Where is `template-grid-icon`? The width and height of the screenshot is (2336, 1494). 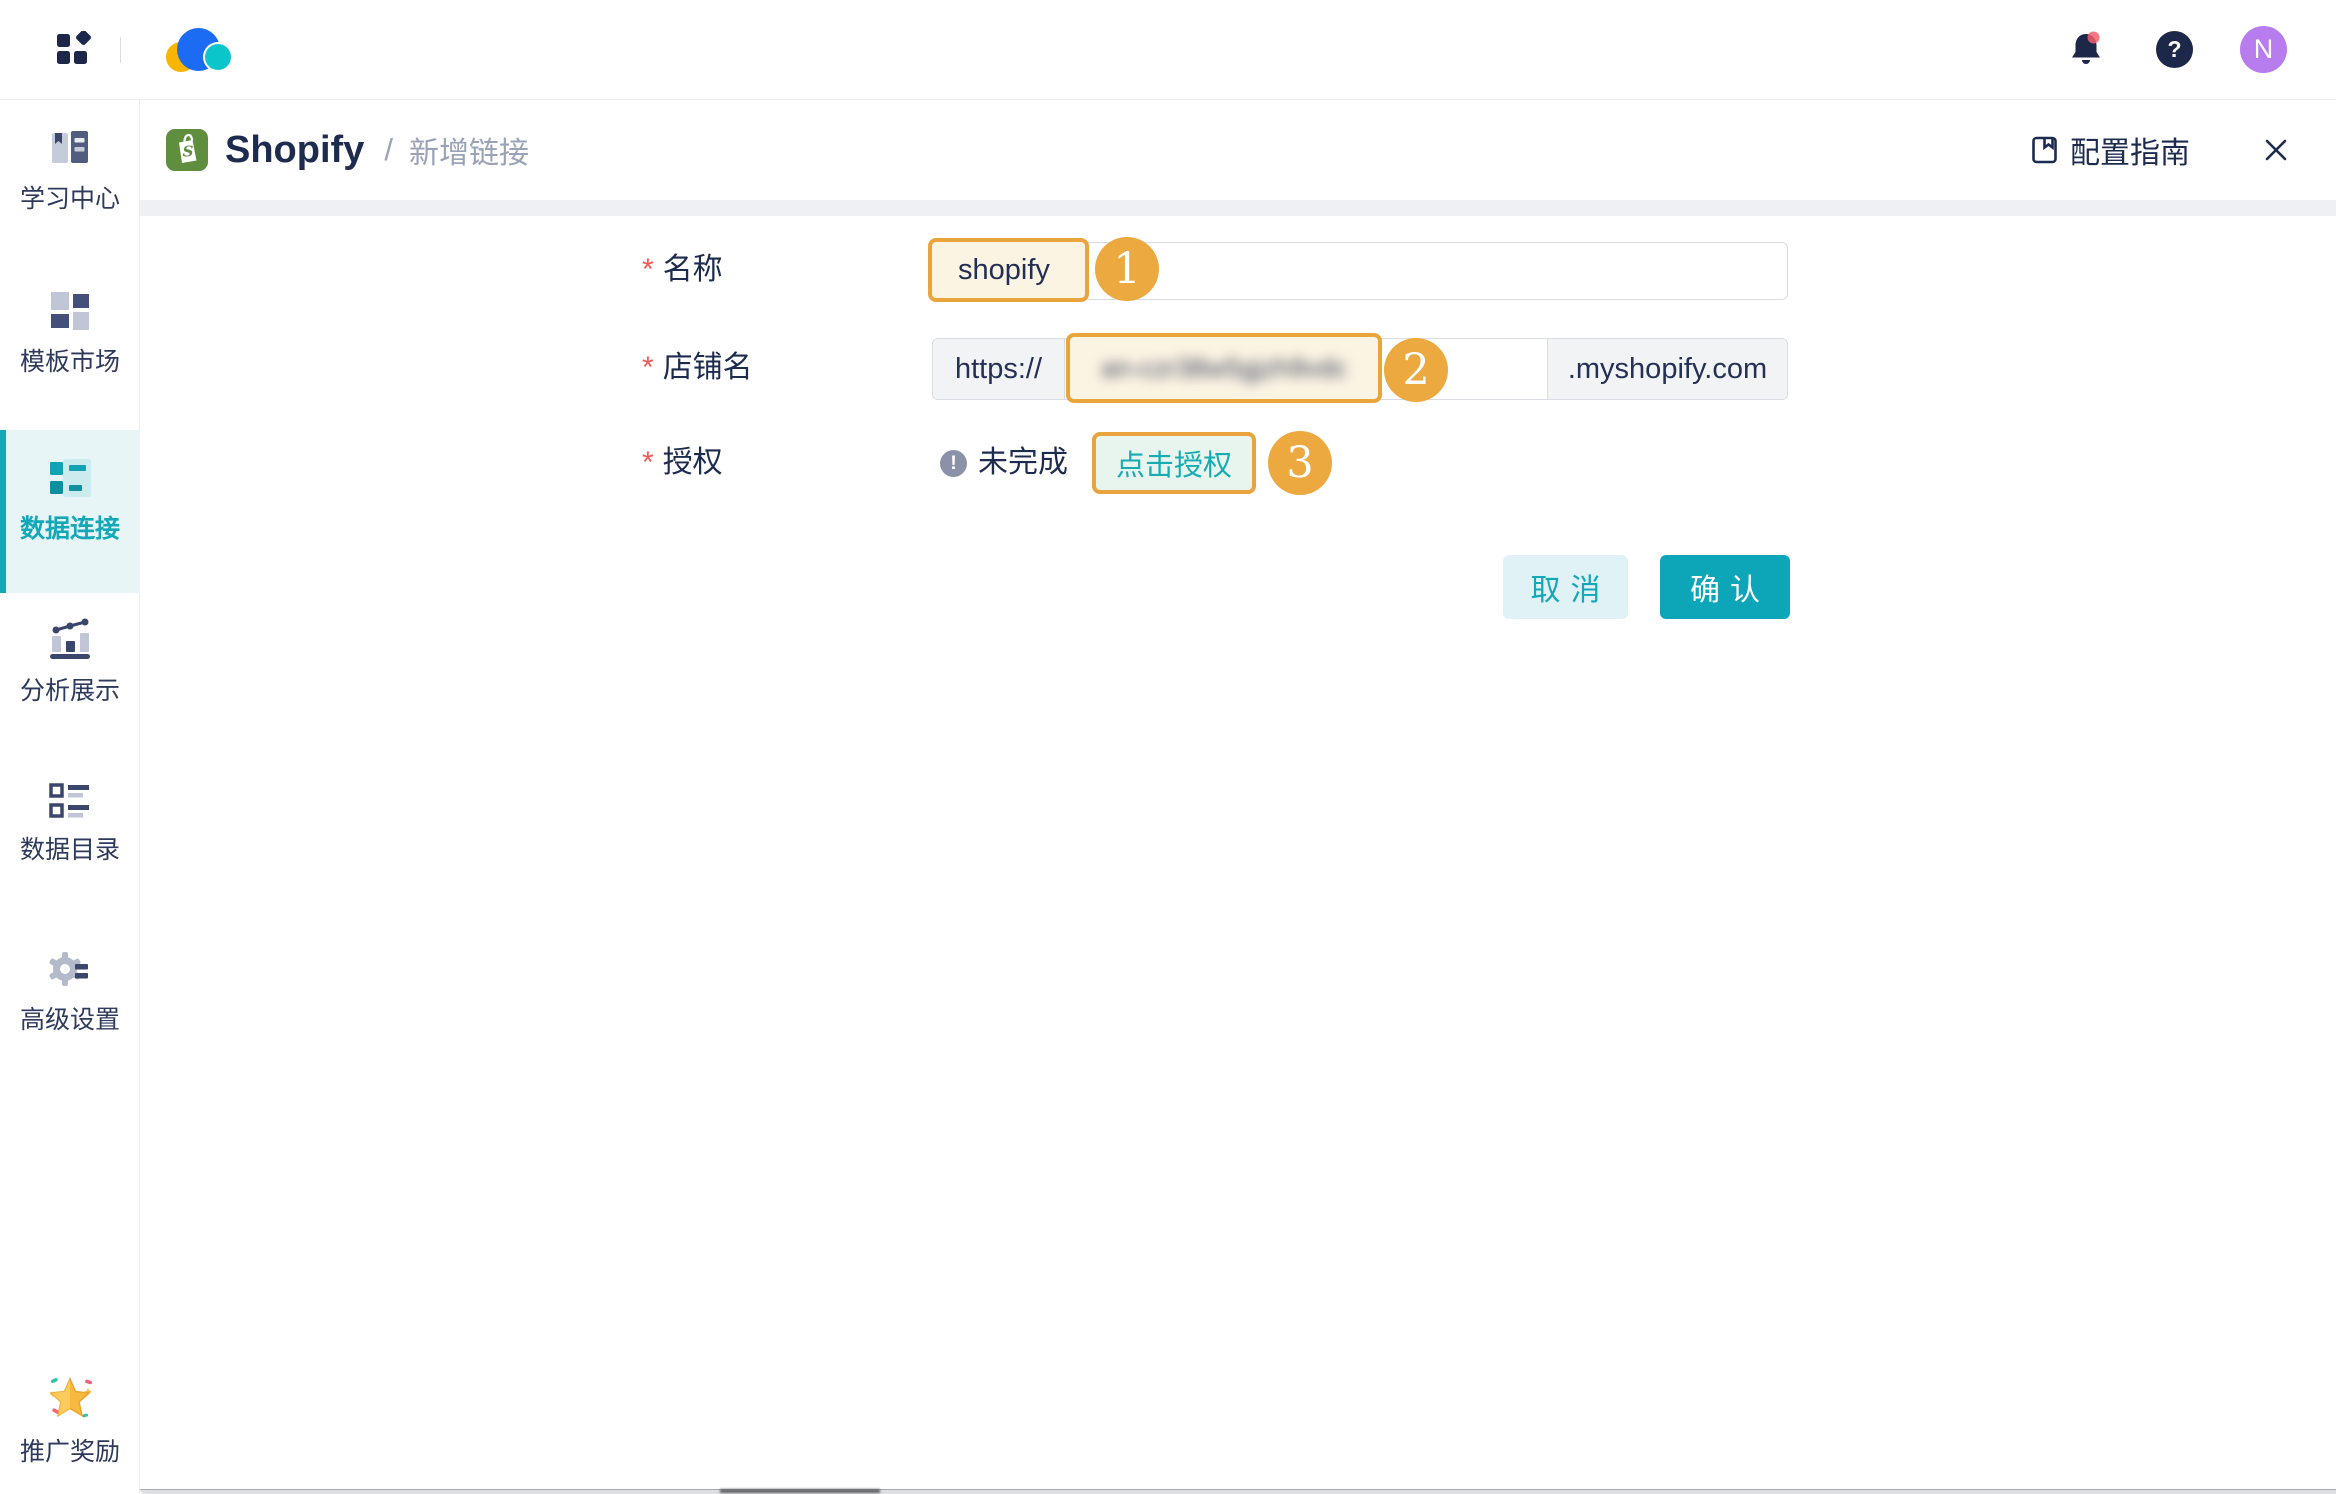 template-grid-icon is located at coordinates (70, 311).